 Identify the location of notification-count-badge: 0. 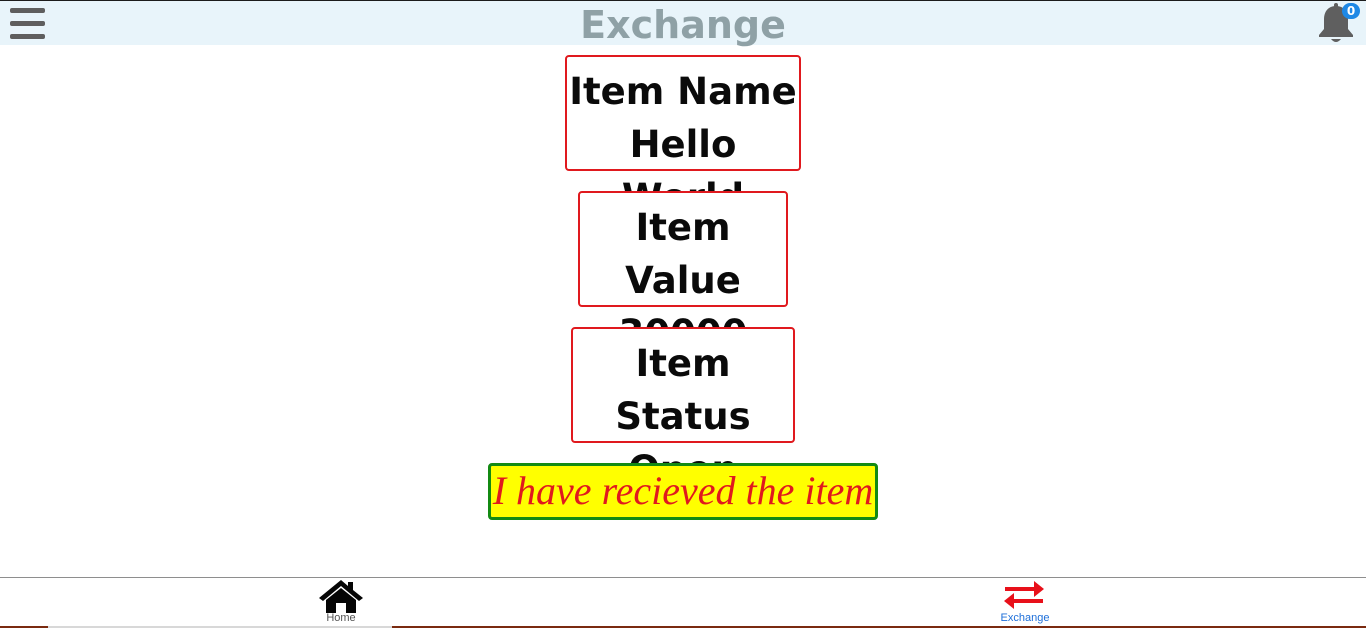
(1351, 11).